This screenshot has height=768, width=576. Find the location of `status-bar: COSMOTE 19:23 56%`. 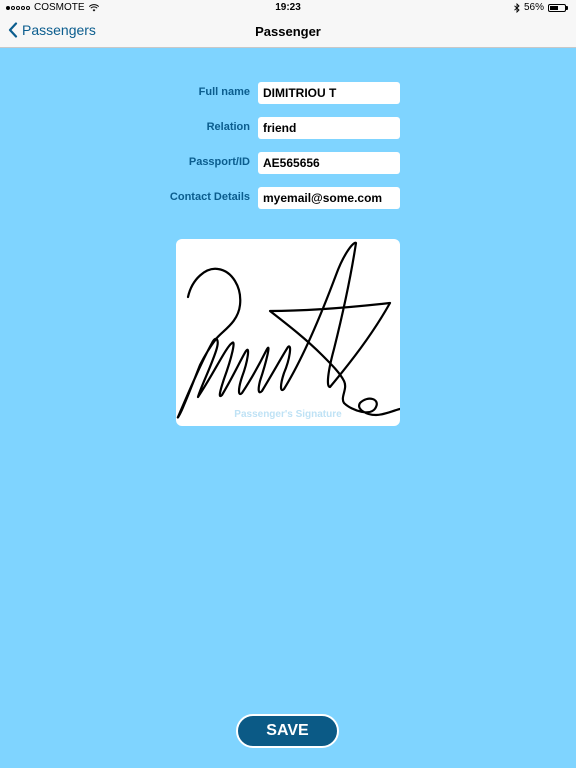

status-bar: COSMOTE 19:23 56% is located at coordinates (288, 8).